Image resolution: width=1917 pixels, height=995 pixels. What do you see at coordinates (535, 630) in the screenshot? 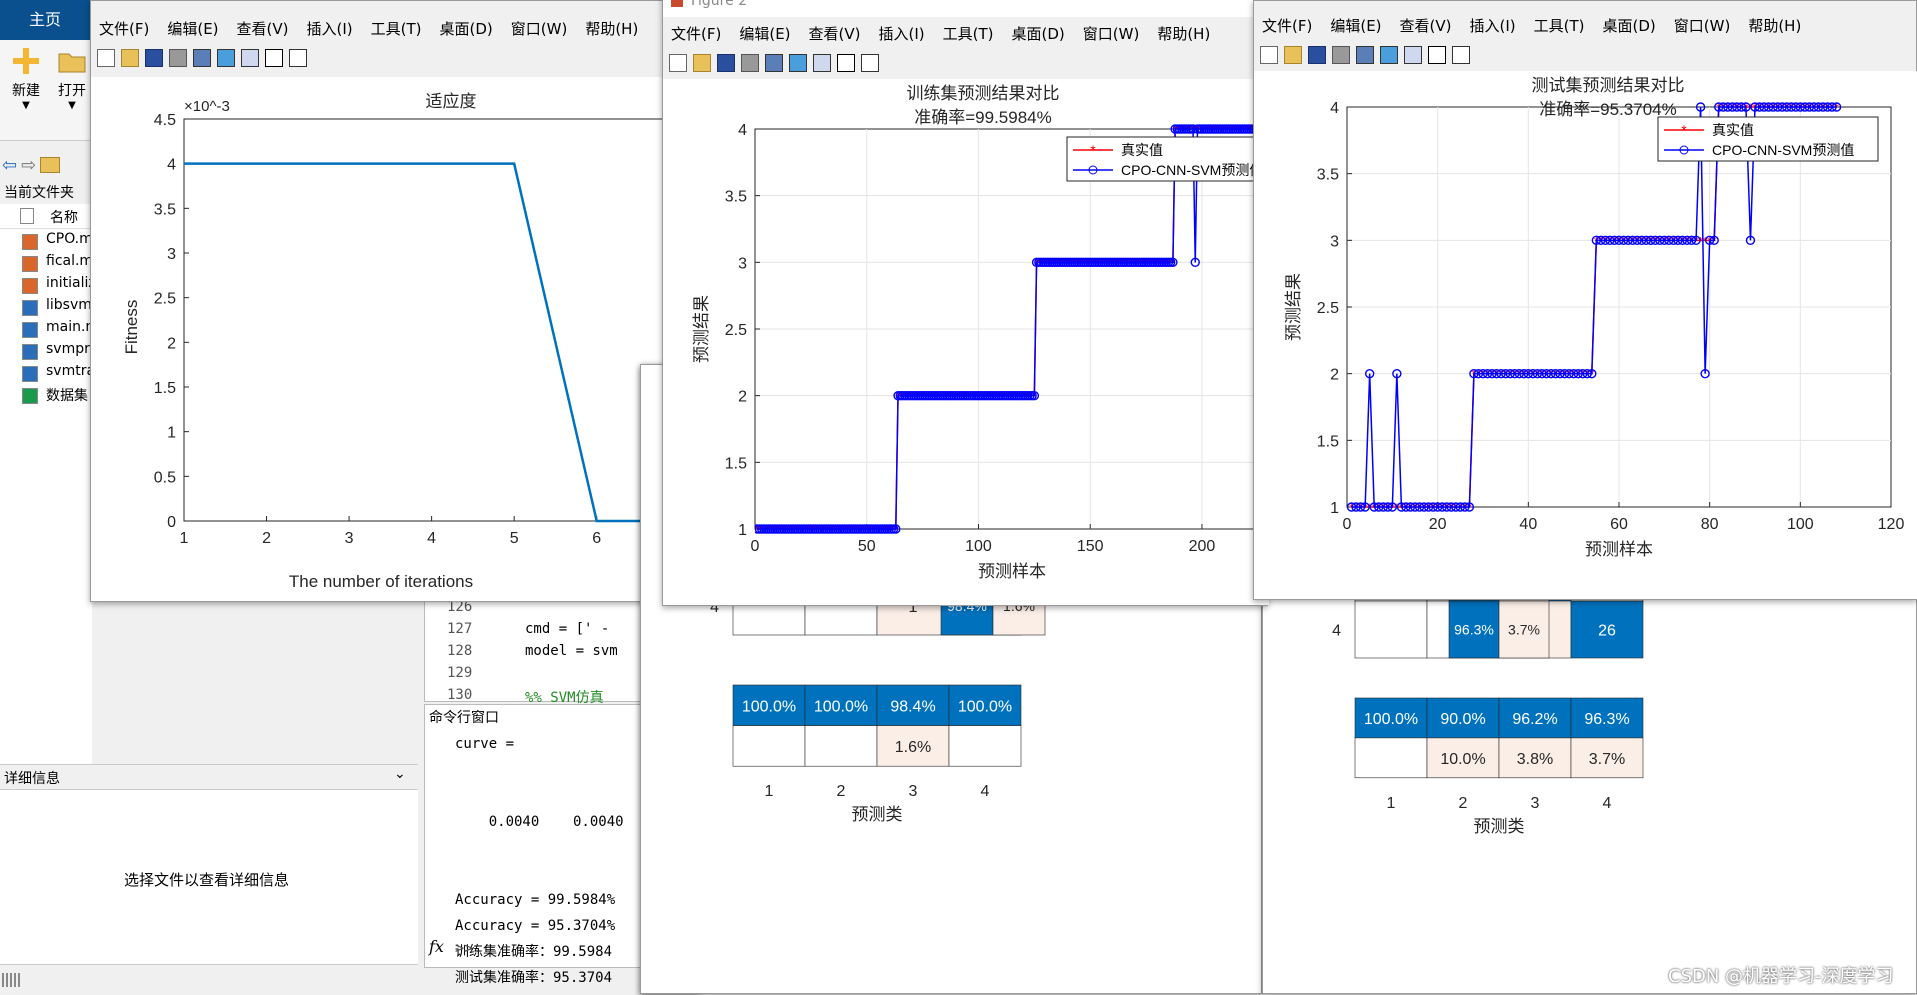
I see `editor-line: 127cmd = [' -` at bounding box center [535, 630].